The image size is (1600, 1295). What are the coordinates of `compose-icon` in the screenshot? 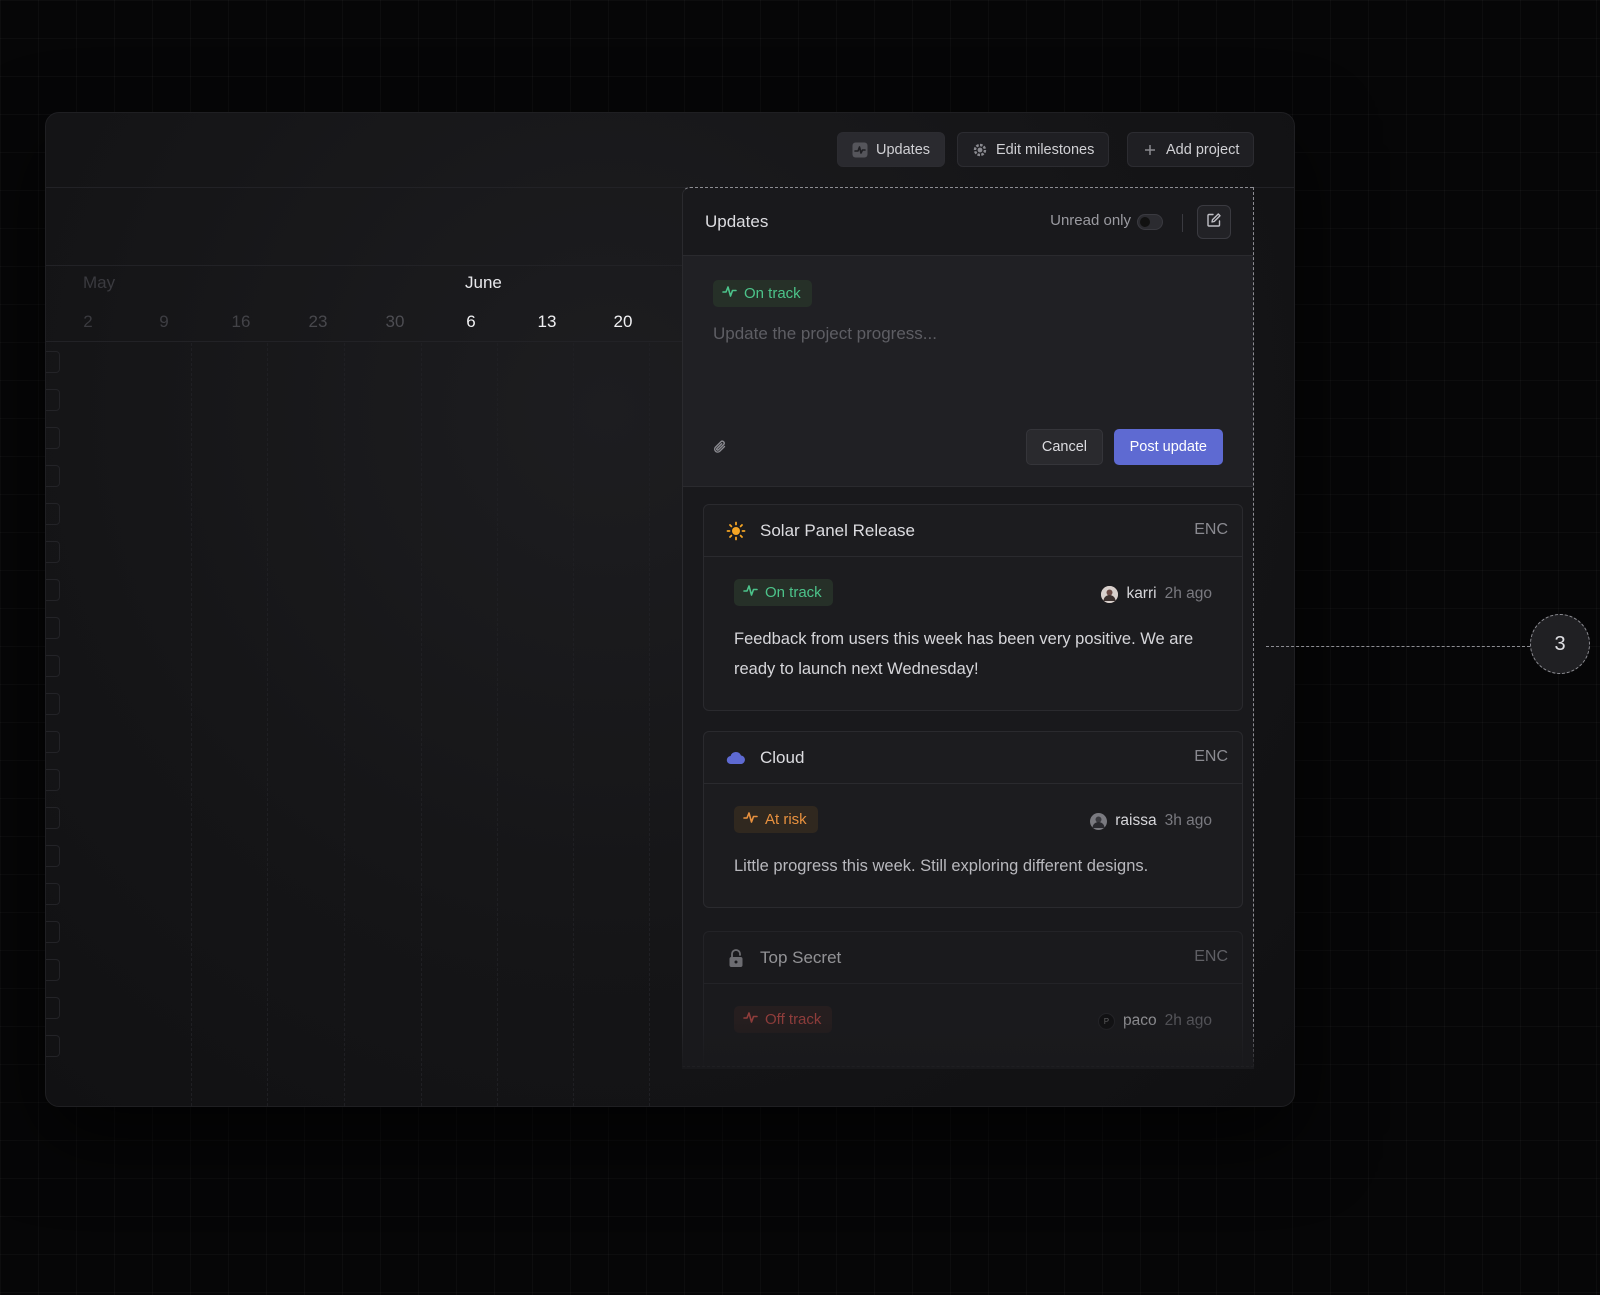 It's located at (1214, 222).